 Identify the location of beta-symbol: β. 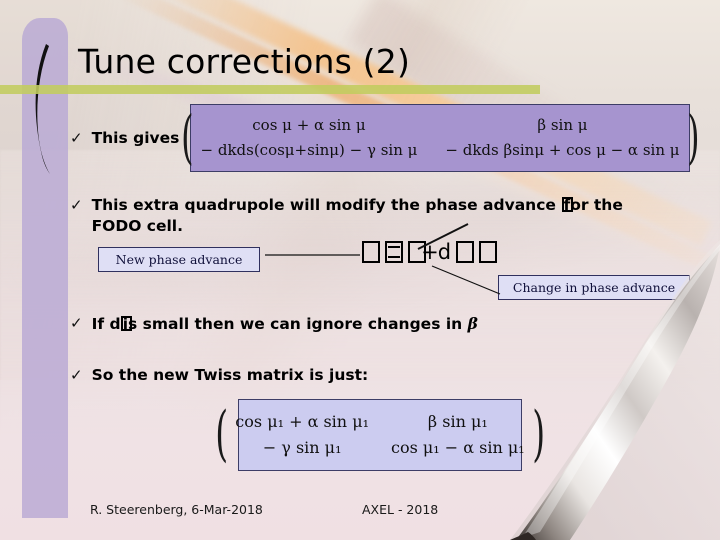
(472, 323).